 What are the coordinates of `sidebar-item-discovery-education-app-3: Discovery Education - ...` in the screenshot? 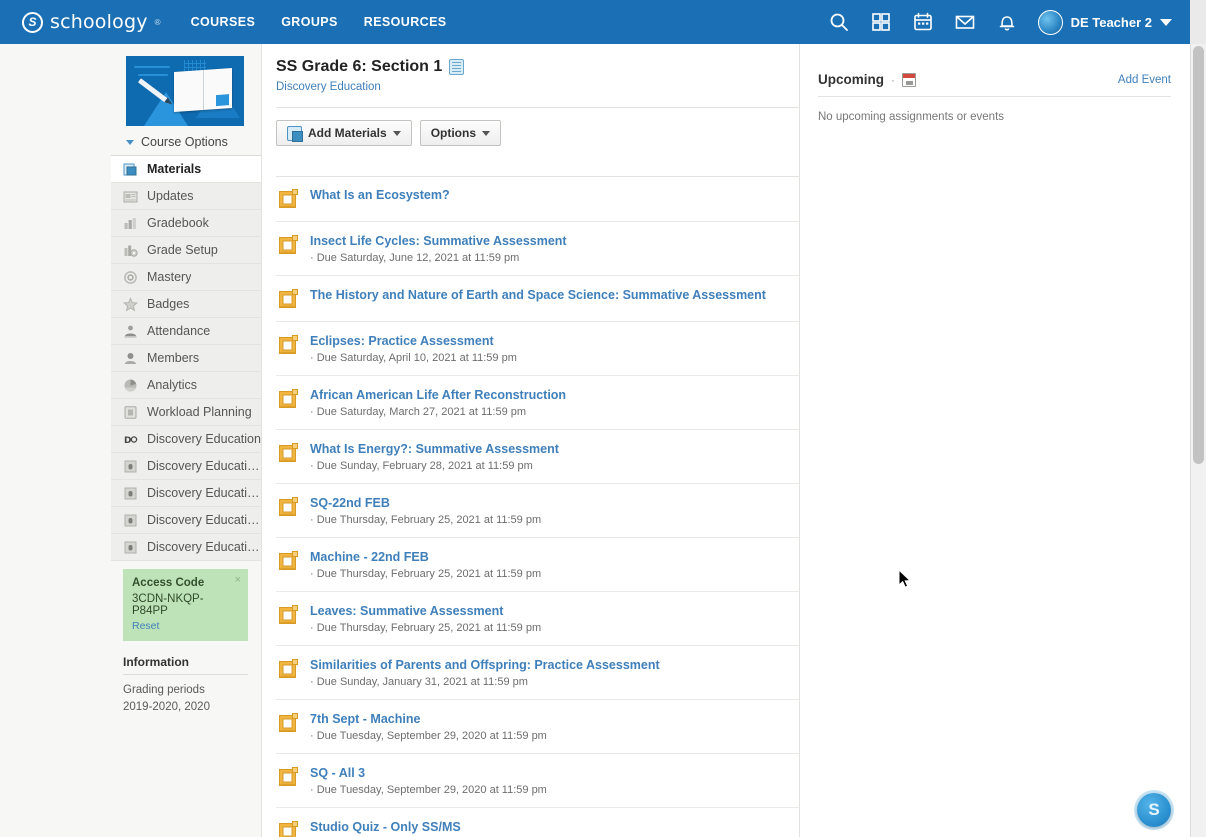 It's located at (186, 520).